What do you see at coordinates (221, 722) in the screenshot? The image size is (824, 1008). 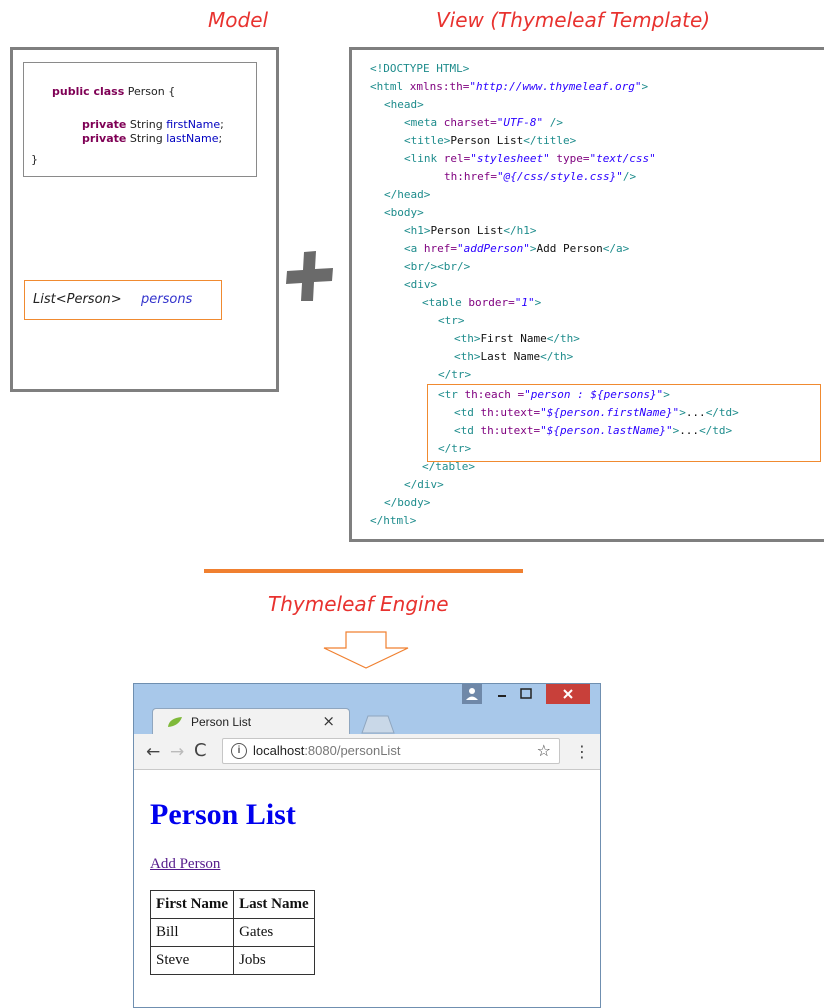 I see `tab-title: Person List` at bounding box center [221, 722].